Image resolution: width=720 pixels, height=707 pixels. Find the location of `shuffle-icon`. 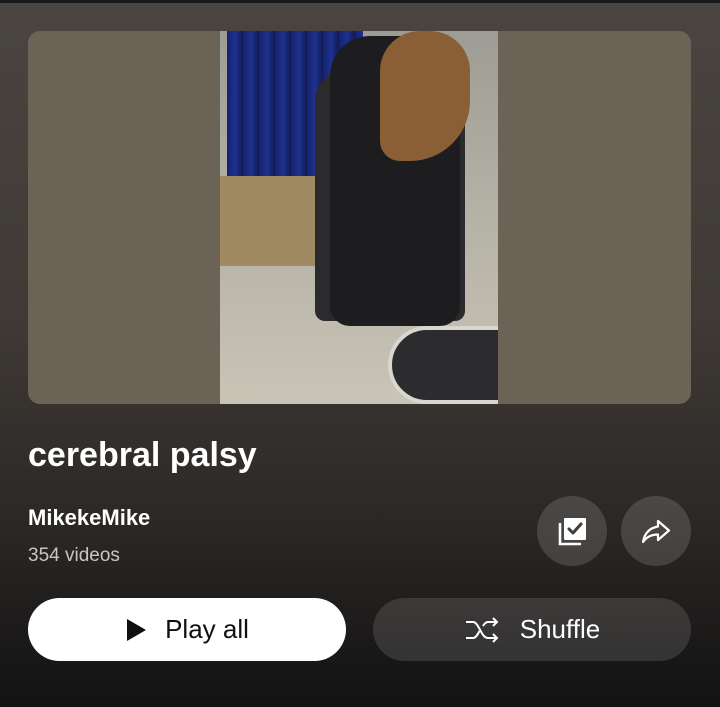

shuffle-icon is located at coordinates (483, 630).